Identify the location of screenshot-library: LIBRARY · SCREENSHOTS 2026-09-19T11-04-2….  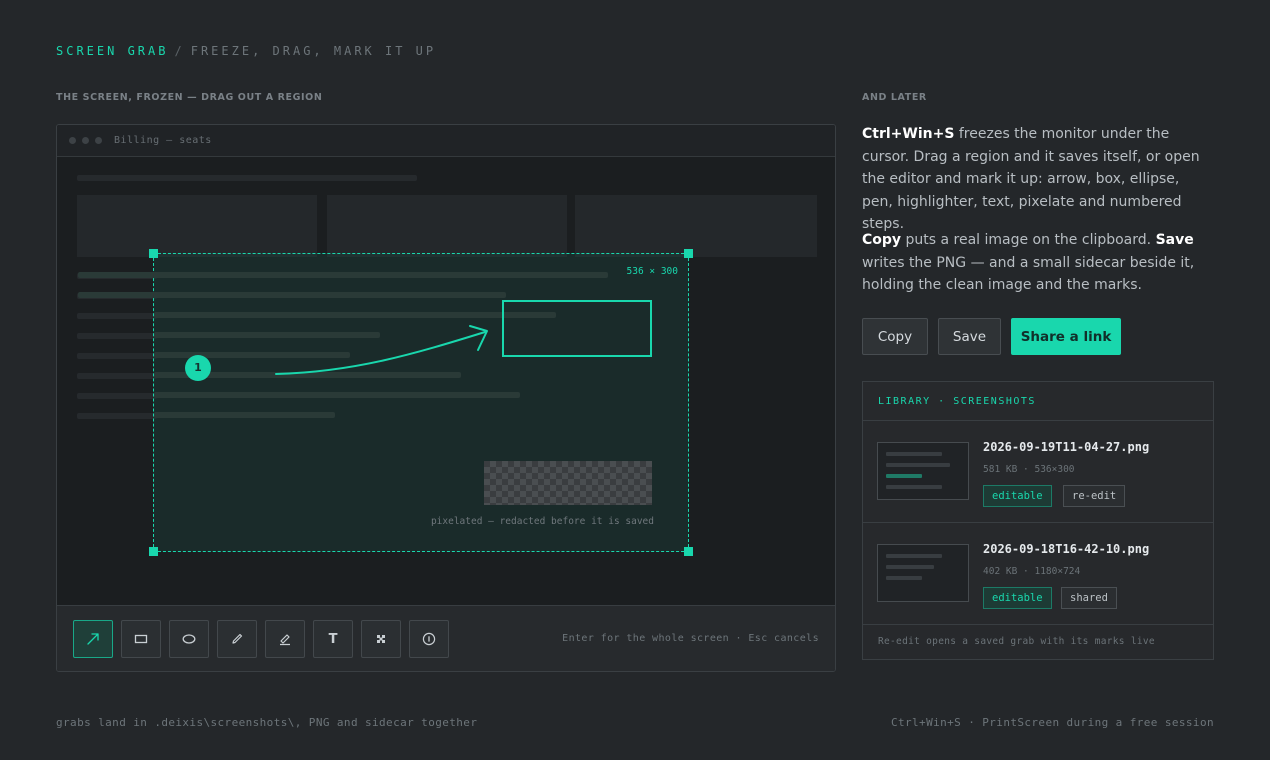
(1038, 520).